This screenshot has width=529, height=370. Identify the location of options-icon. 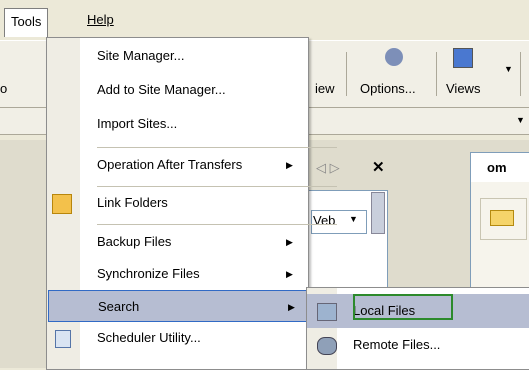
(394, 57).